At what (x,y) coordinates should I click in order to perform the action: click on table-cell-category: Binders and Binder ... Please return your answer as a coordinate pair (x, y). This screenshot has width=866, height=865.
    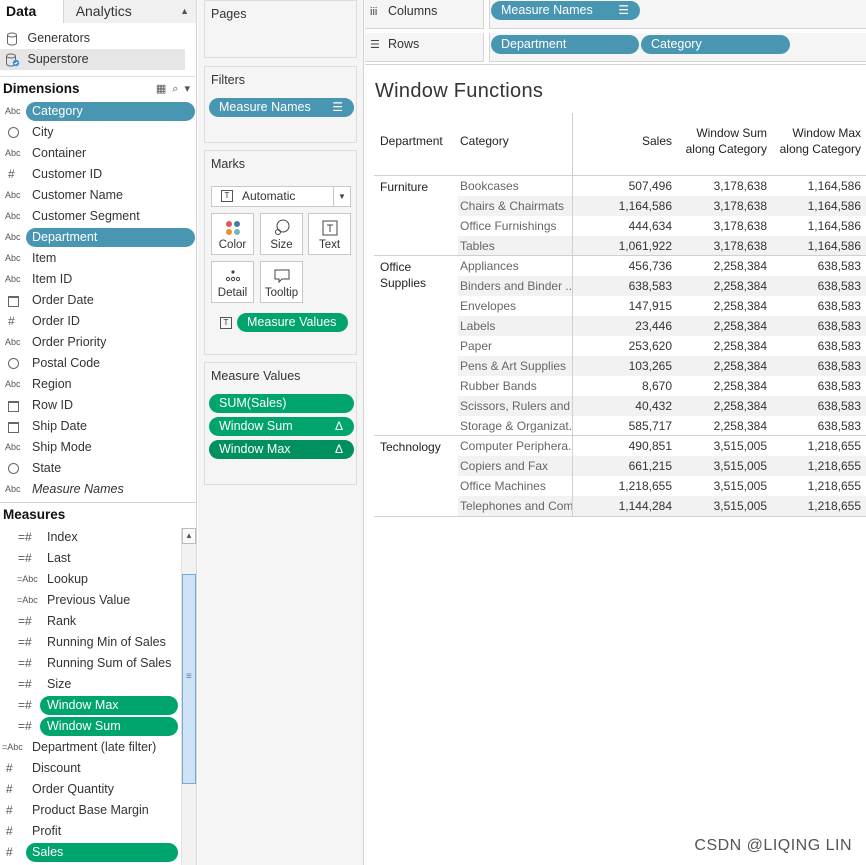
    Looking at the image, I should click on (516, 286).